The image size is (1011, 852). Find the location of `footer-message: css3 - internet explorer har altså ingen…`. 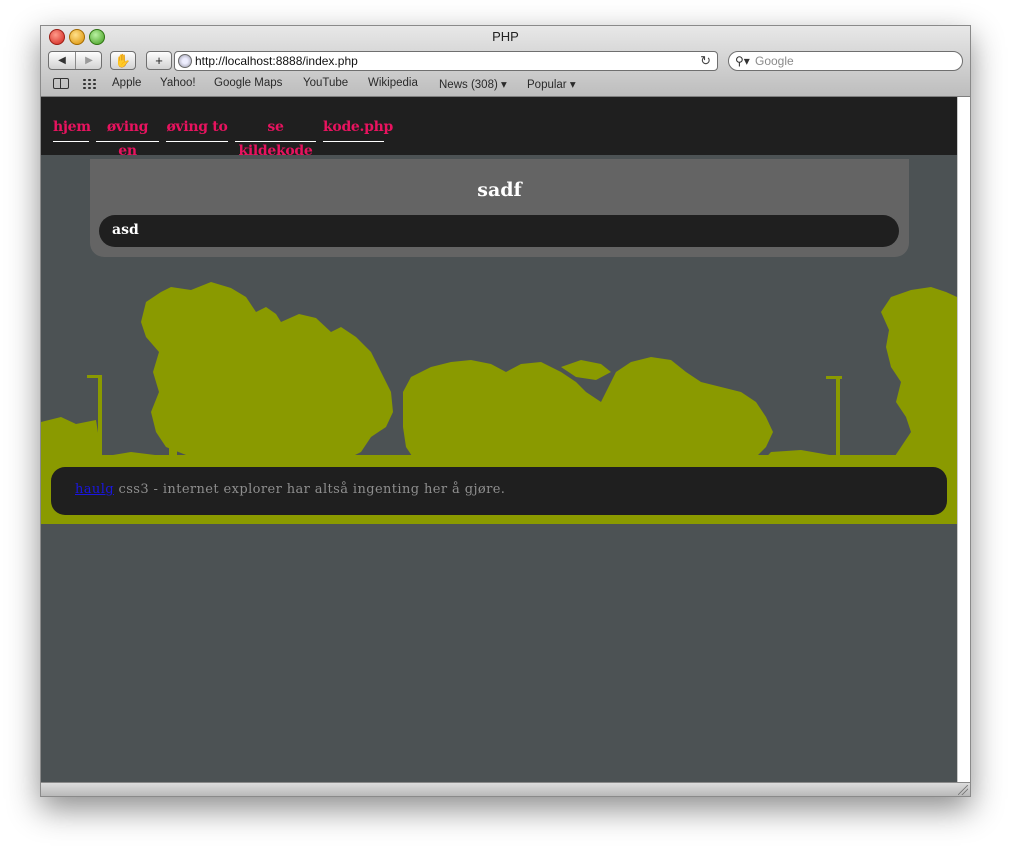

footer-message: css3 - internet explorer har altså ingen… is located at coordinates (309, 489).